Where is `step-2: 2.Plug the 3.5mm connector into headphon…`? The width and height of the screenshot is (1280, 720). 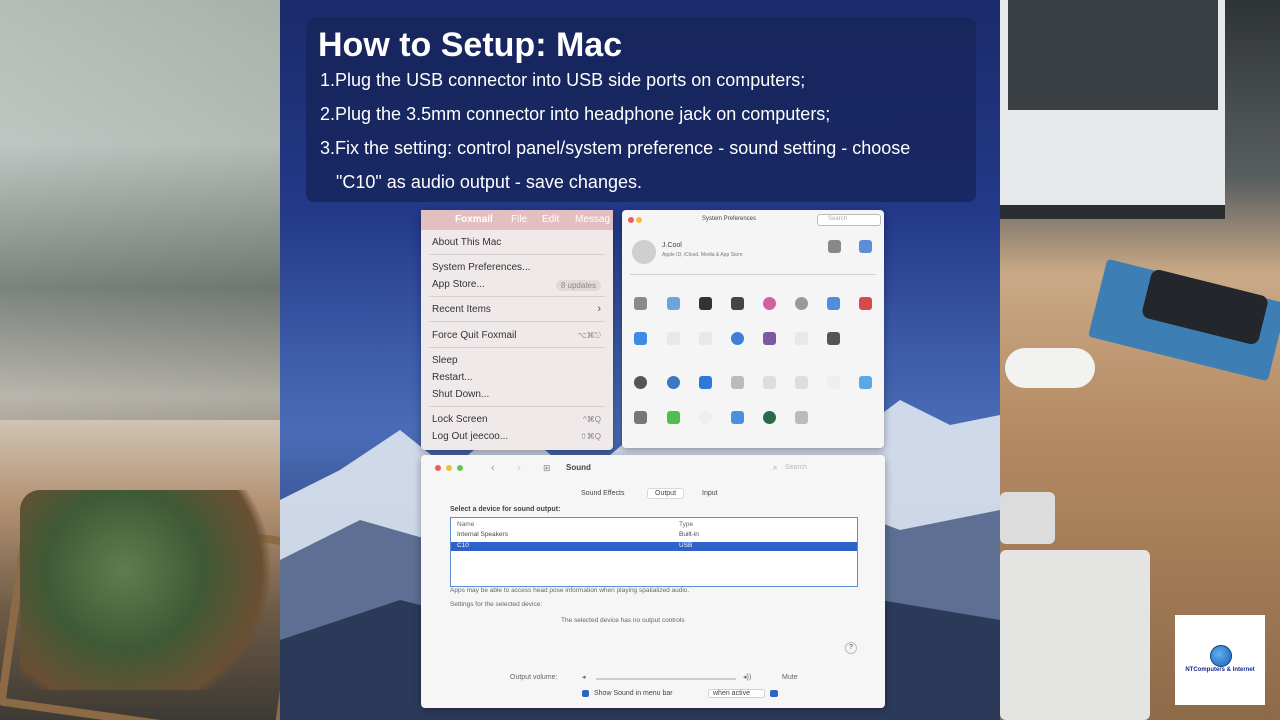 step-2: 2.Plug the 3.5mm connector into headphon… is located at coordinates (575, 114).